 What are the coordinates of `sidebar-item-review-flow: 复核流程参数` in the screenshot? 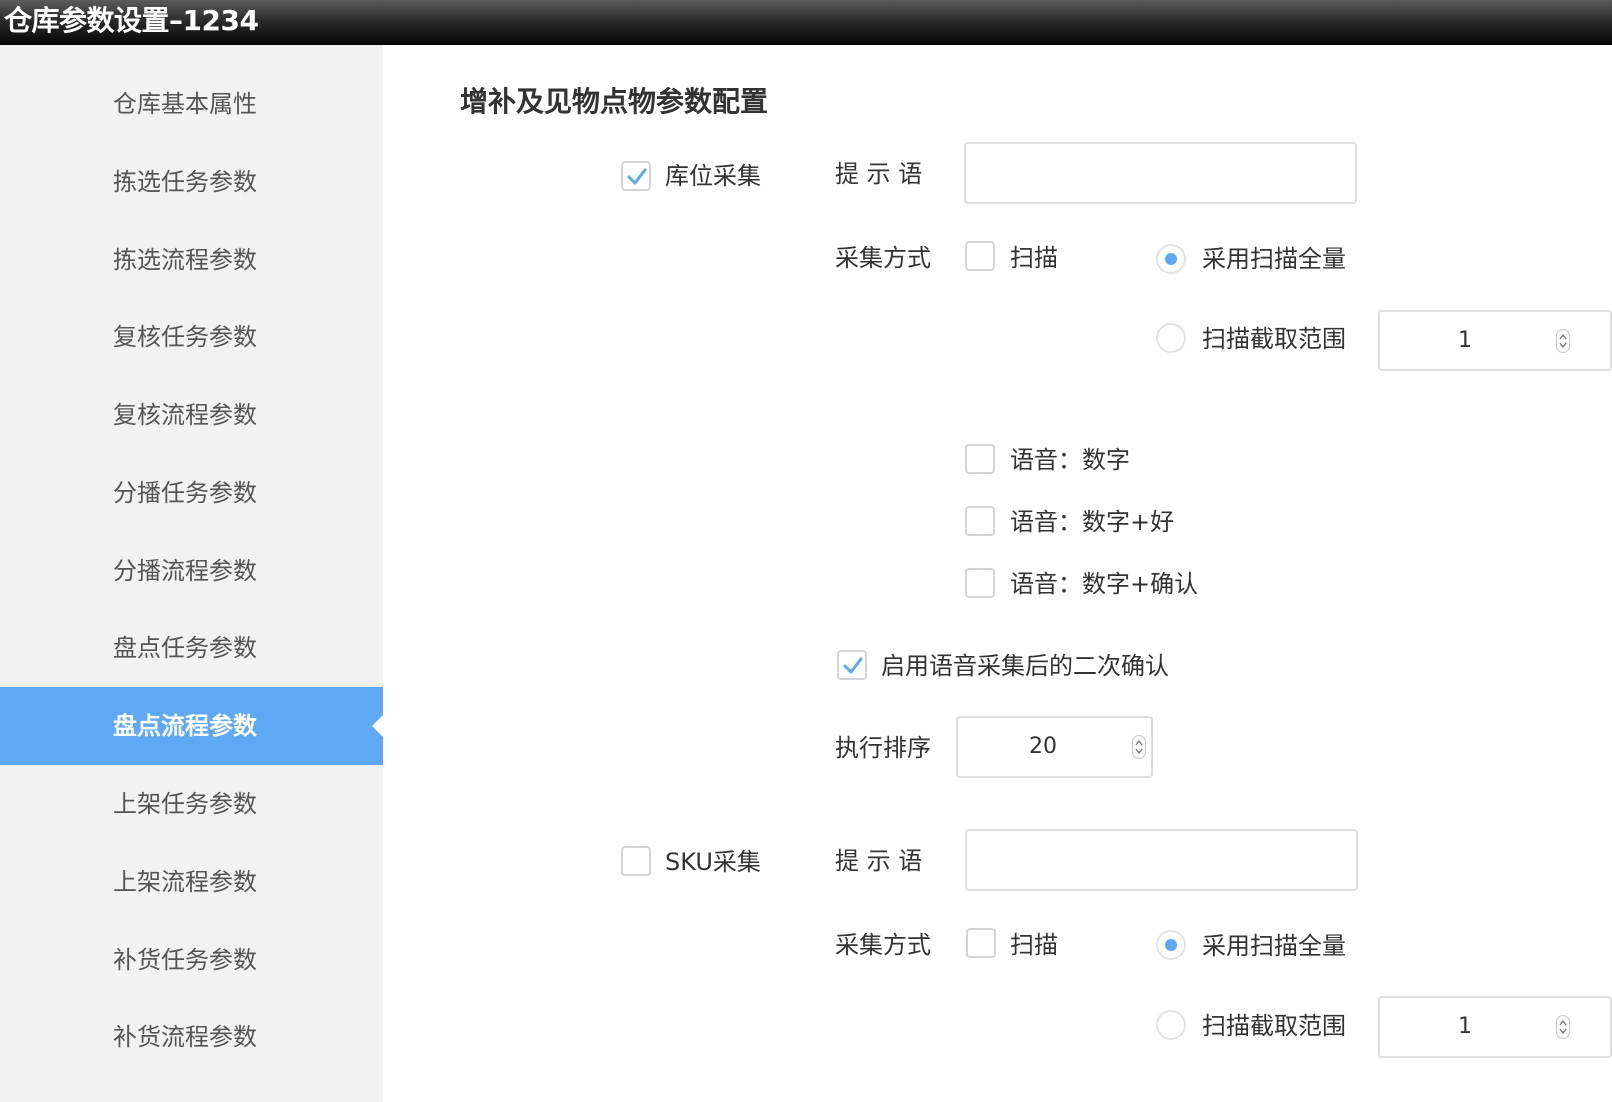 It's located at (191, 415).